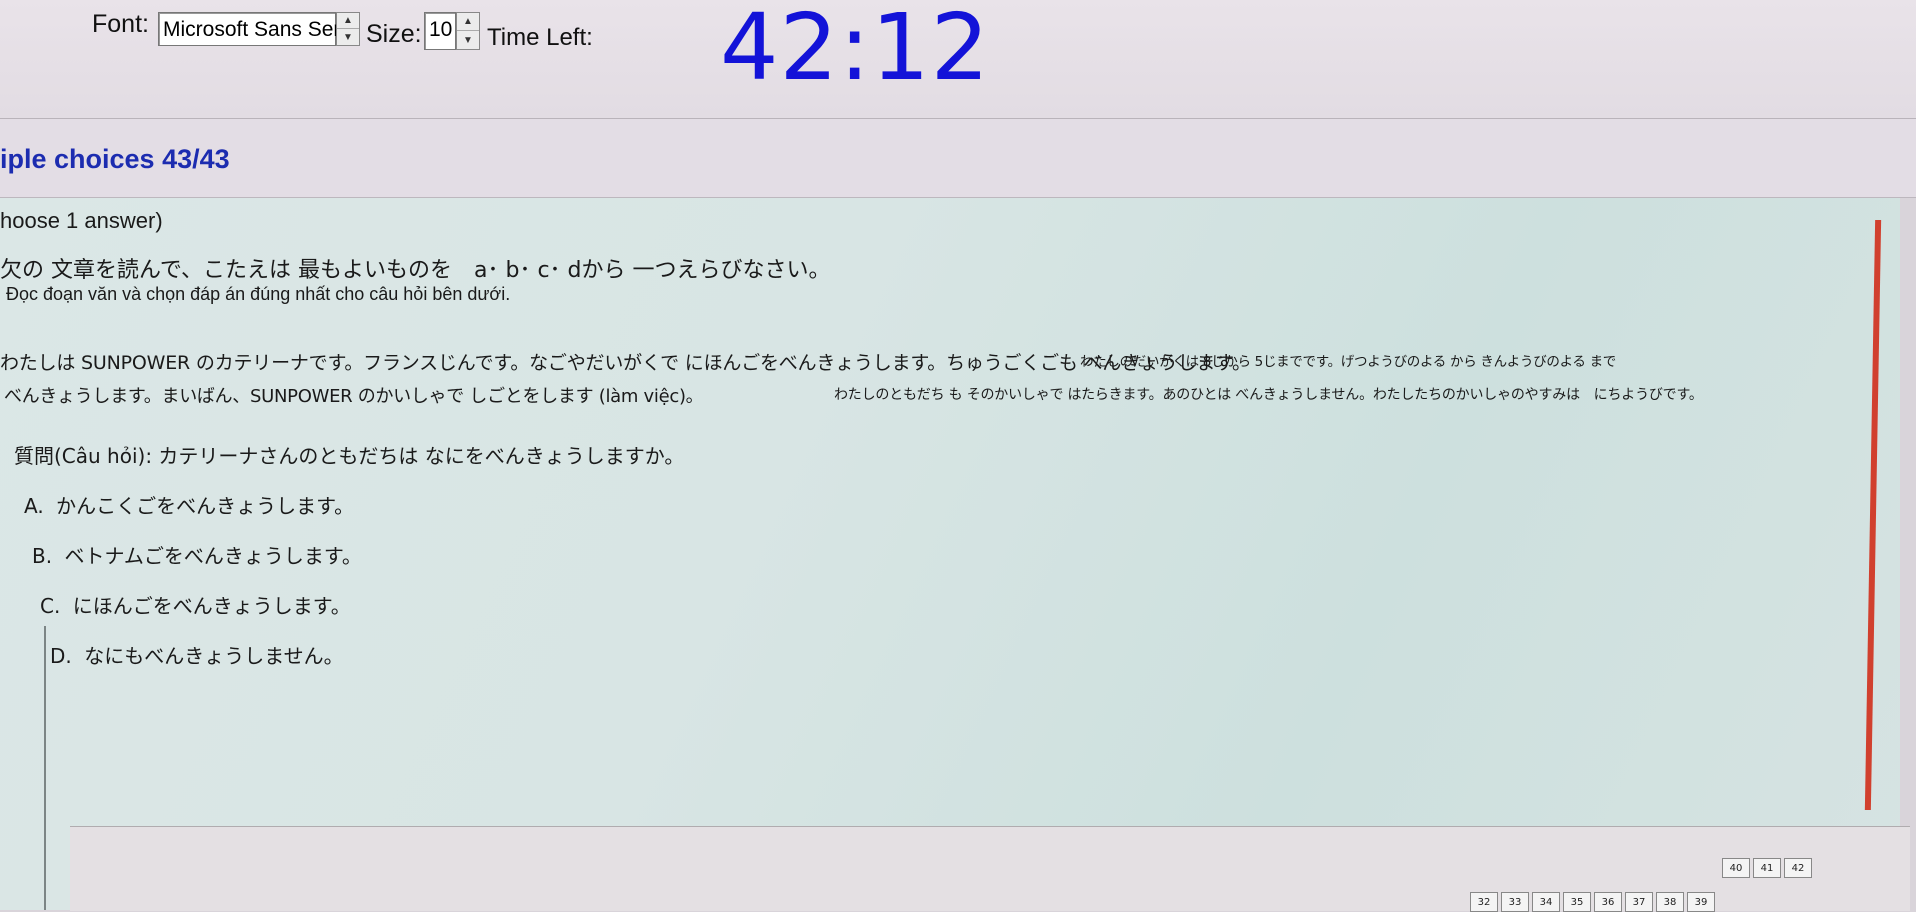 The height and width of the screenshot is (912, 1916). I want to click on option-c: C. にほんごをべんきょうします。, so click(195, 604).